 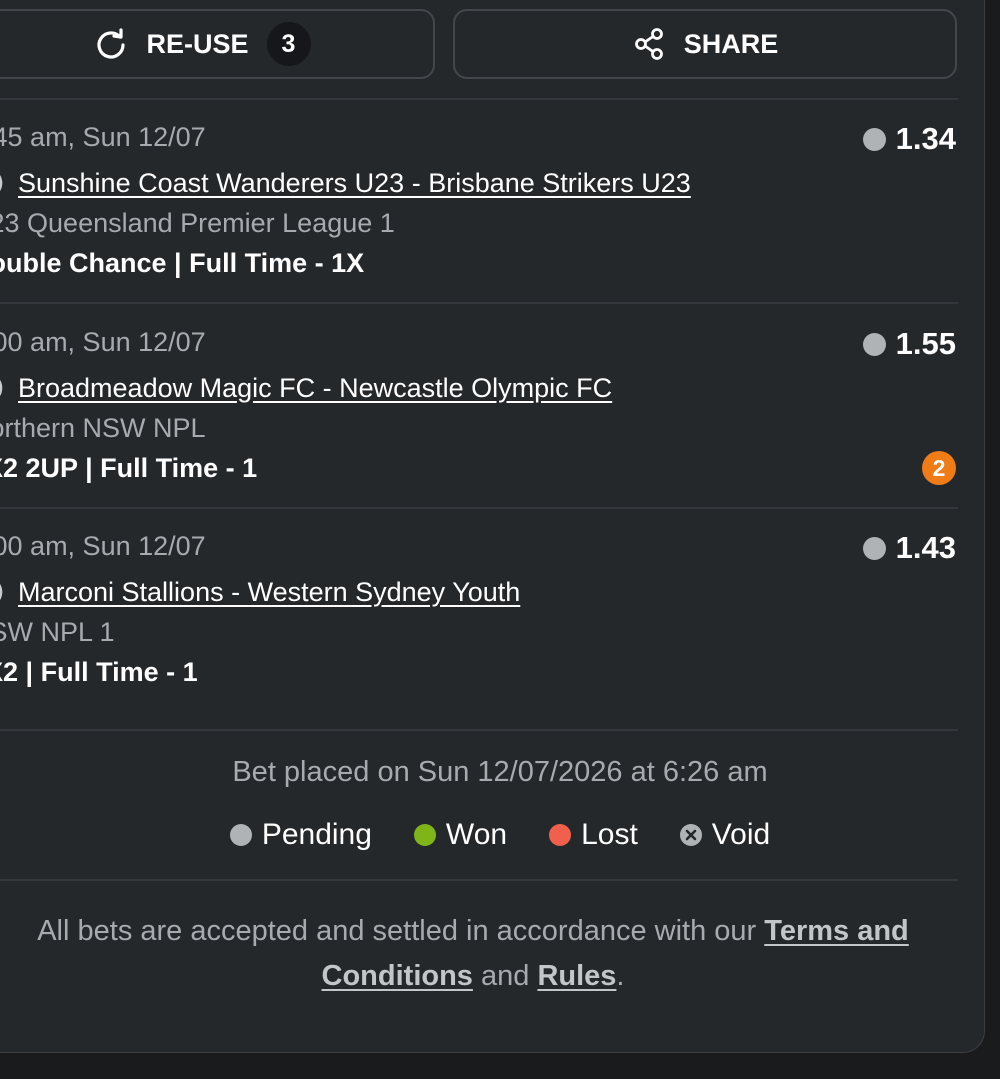 I want to click on share-button: SHARE, so click(x=705, y=44).